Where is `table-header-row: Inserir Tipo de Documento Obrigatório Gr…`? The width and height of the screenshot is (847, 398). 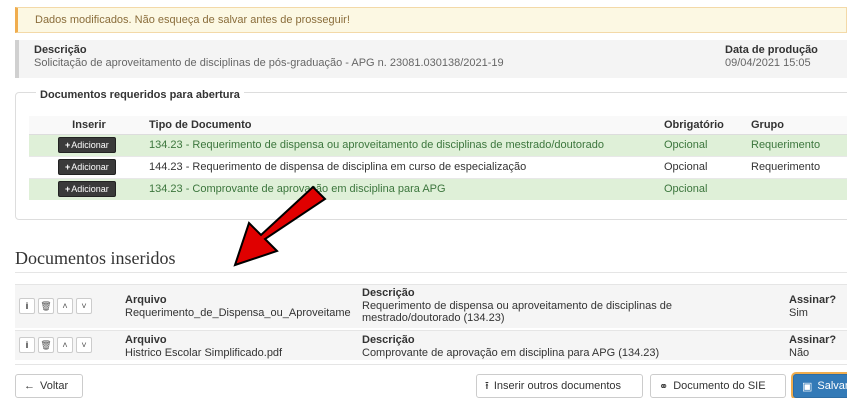 table-header-row: Inserir Tipo de Documento Obrigatório Gr… is located at coordinates (438, 125).